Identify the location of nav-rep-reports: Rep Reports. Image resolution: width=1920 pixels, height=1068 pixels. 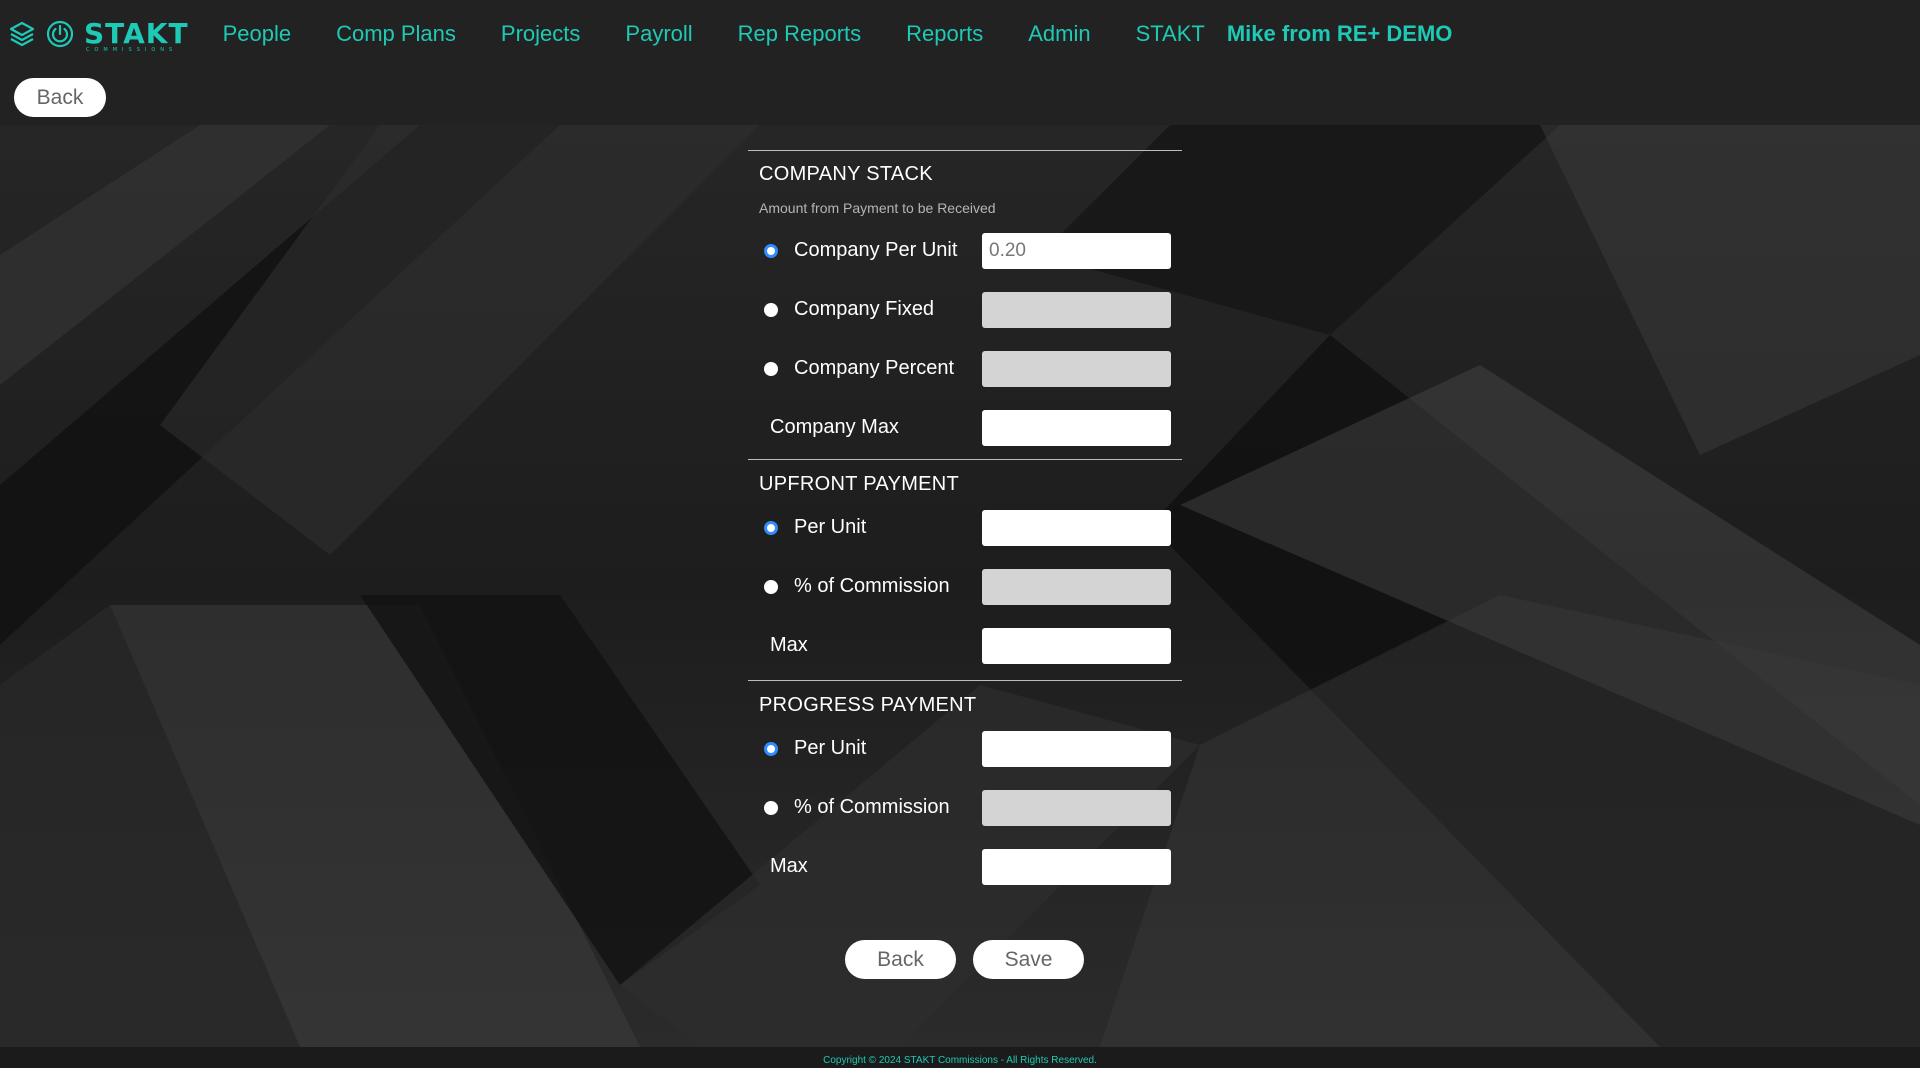
(800, 34).